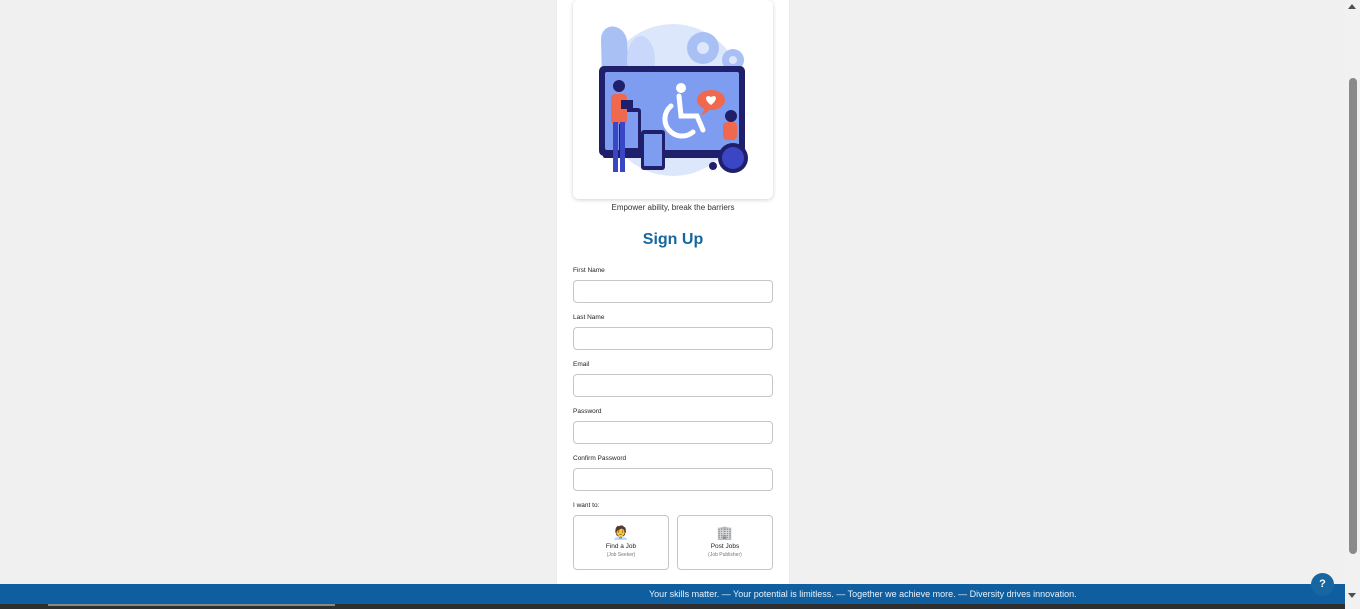 The height and width of the screenshot is (609, 1360). Describe the element at coordinates (621, 555) in the screenshot. I see `find-job-subtitle: (Job Seeker)` at that location.